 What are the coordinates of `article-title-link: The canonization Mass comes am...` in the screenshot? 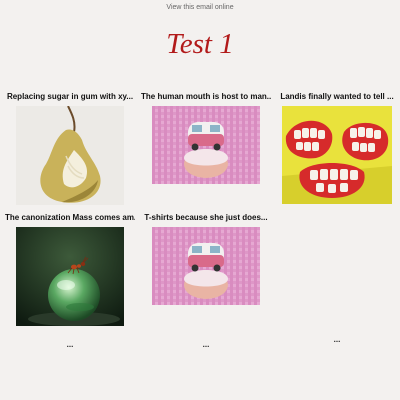 It's located at (70, 218).